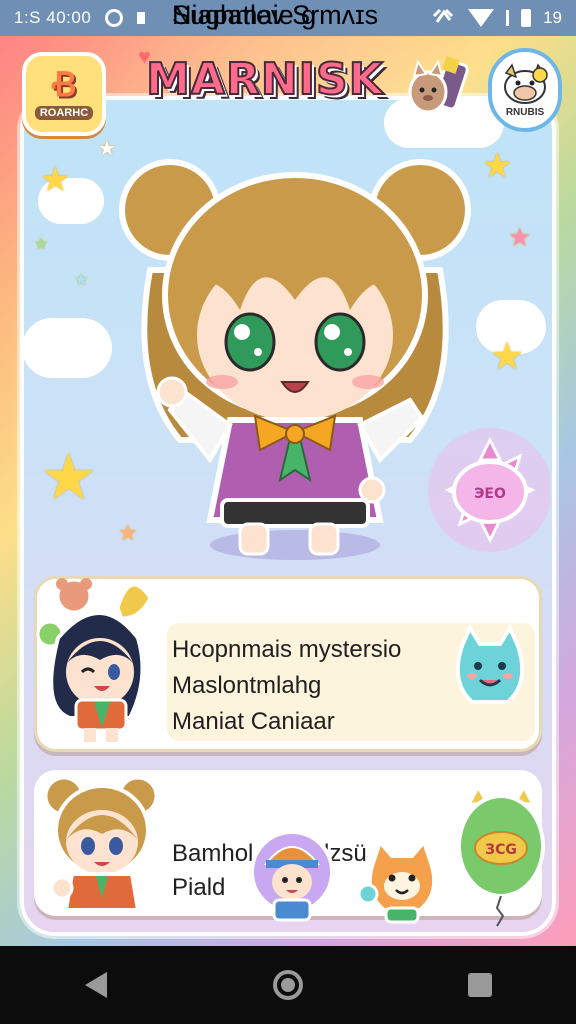 The width and height of the screenshot is (576, 1024). What do you see at coordinates (53, 17) in the screenshot?
I see `status-time: 1:S 40:00` at bounding box center [53, 17].